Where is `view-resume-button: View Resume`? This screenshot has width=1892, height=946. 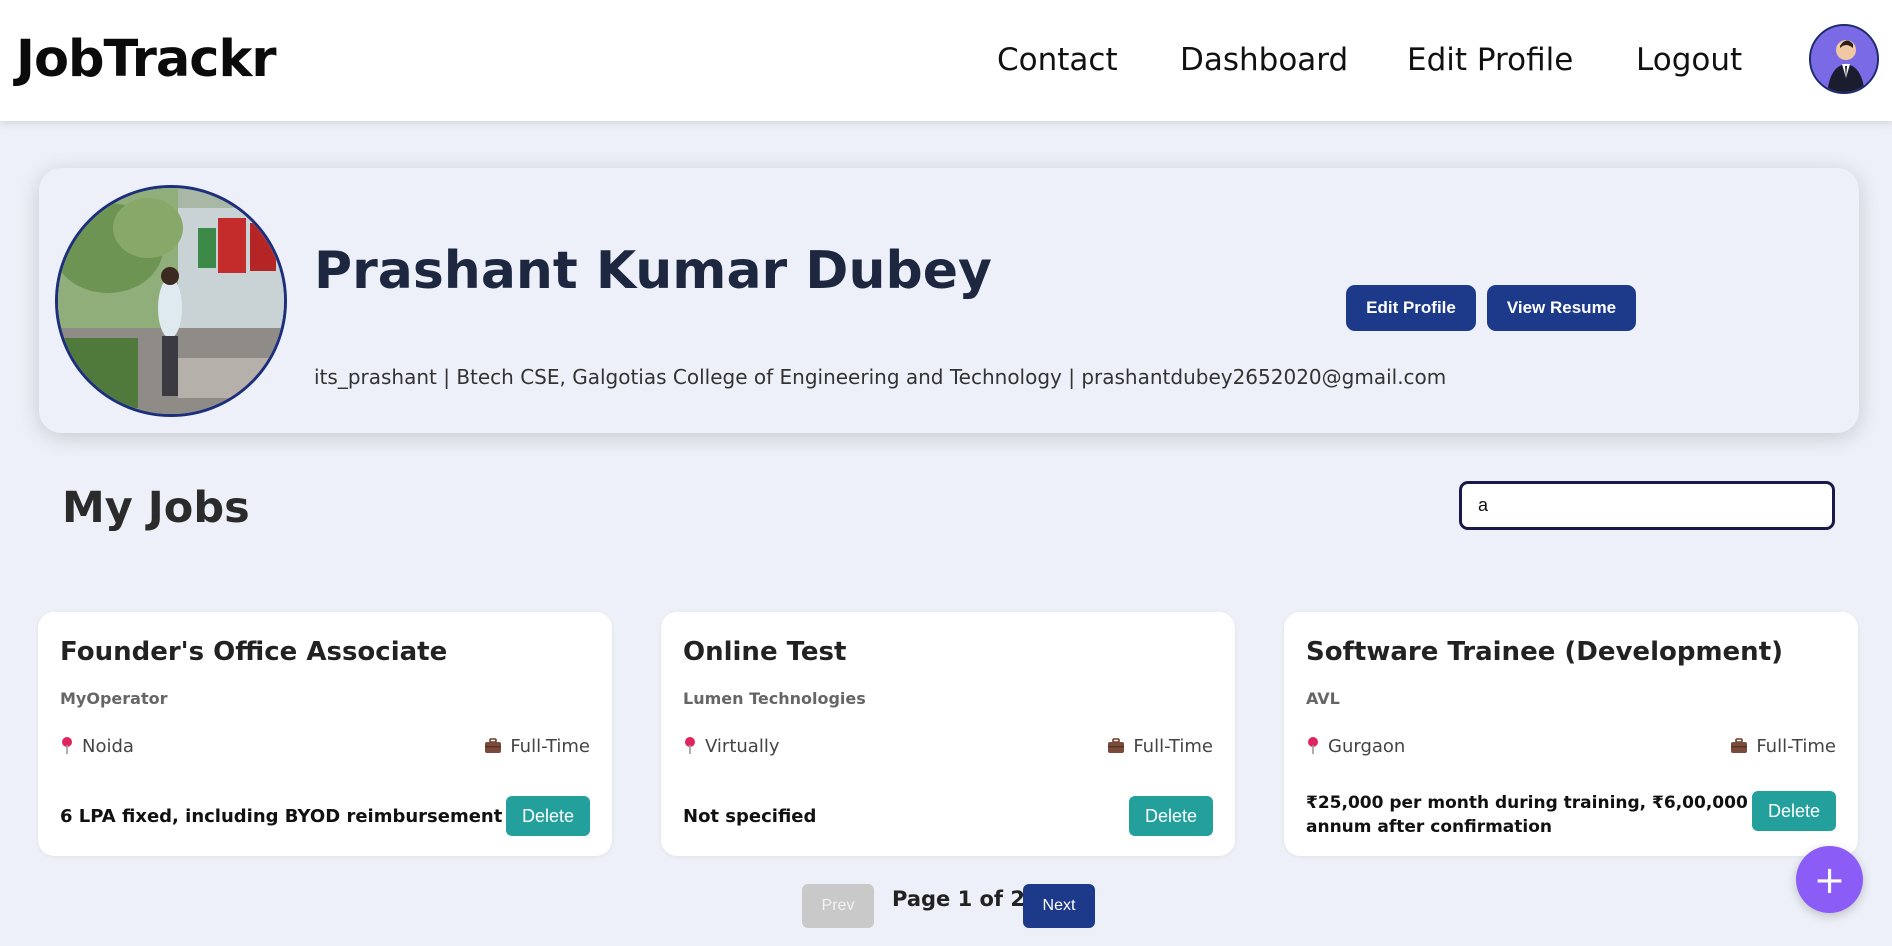 view-resume-button: View Resume is located at coordinates (1561, 308).